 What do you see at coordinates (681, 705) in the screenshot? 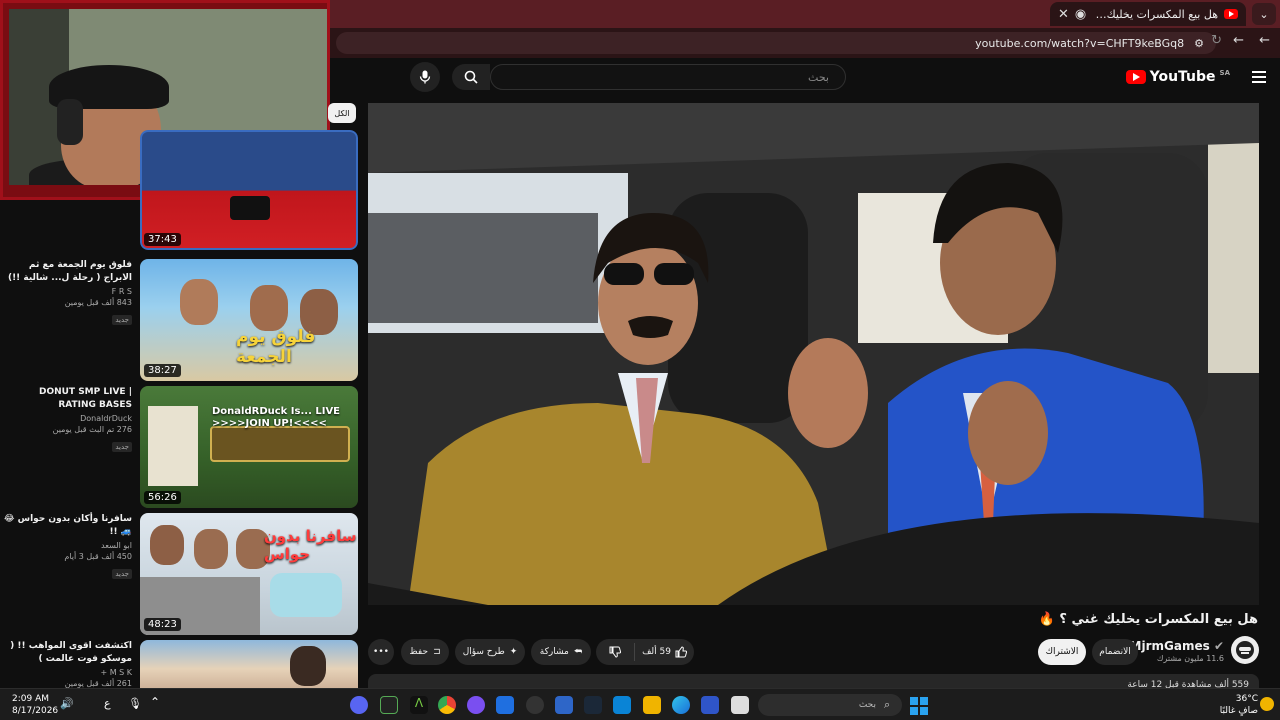
I see `edge-icon` at bounding box center [681, 705].